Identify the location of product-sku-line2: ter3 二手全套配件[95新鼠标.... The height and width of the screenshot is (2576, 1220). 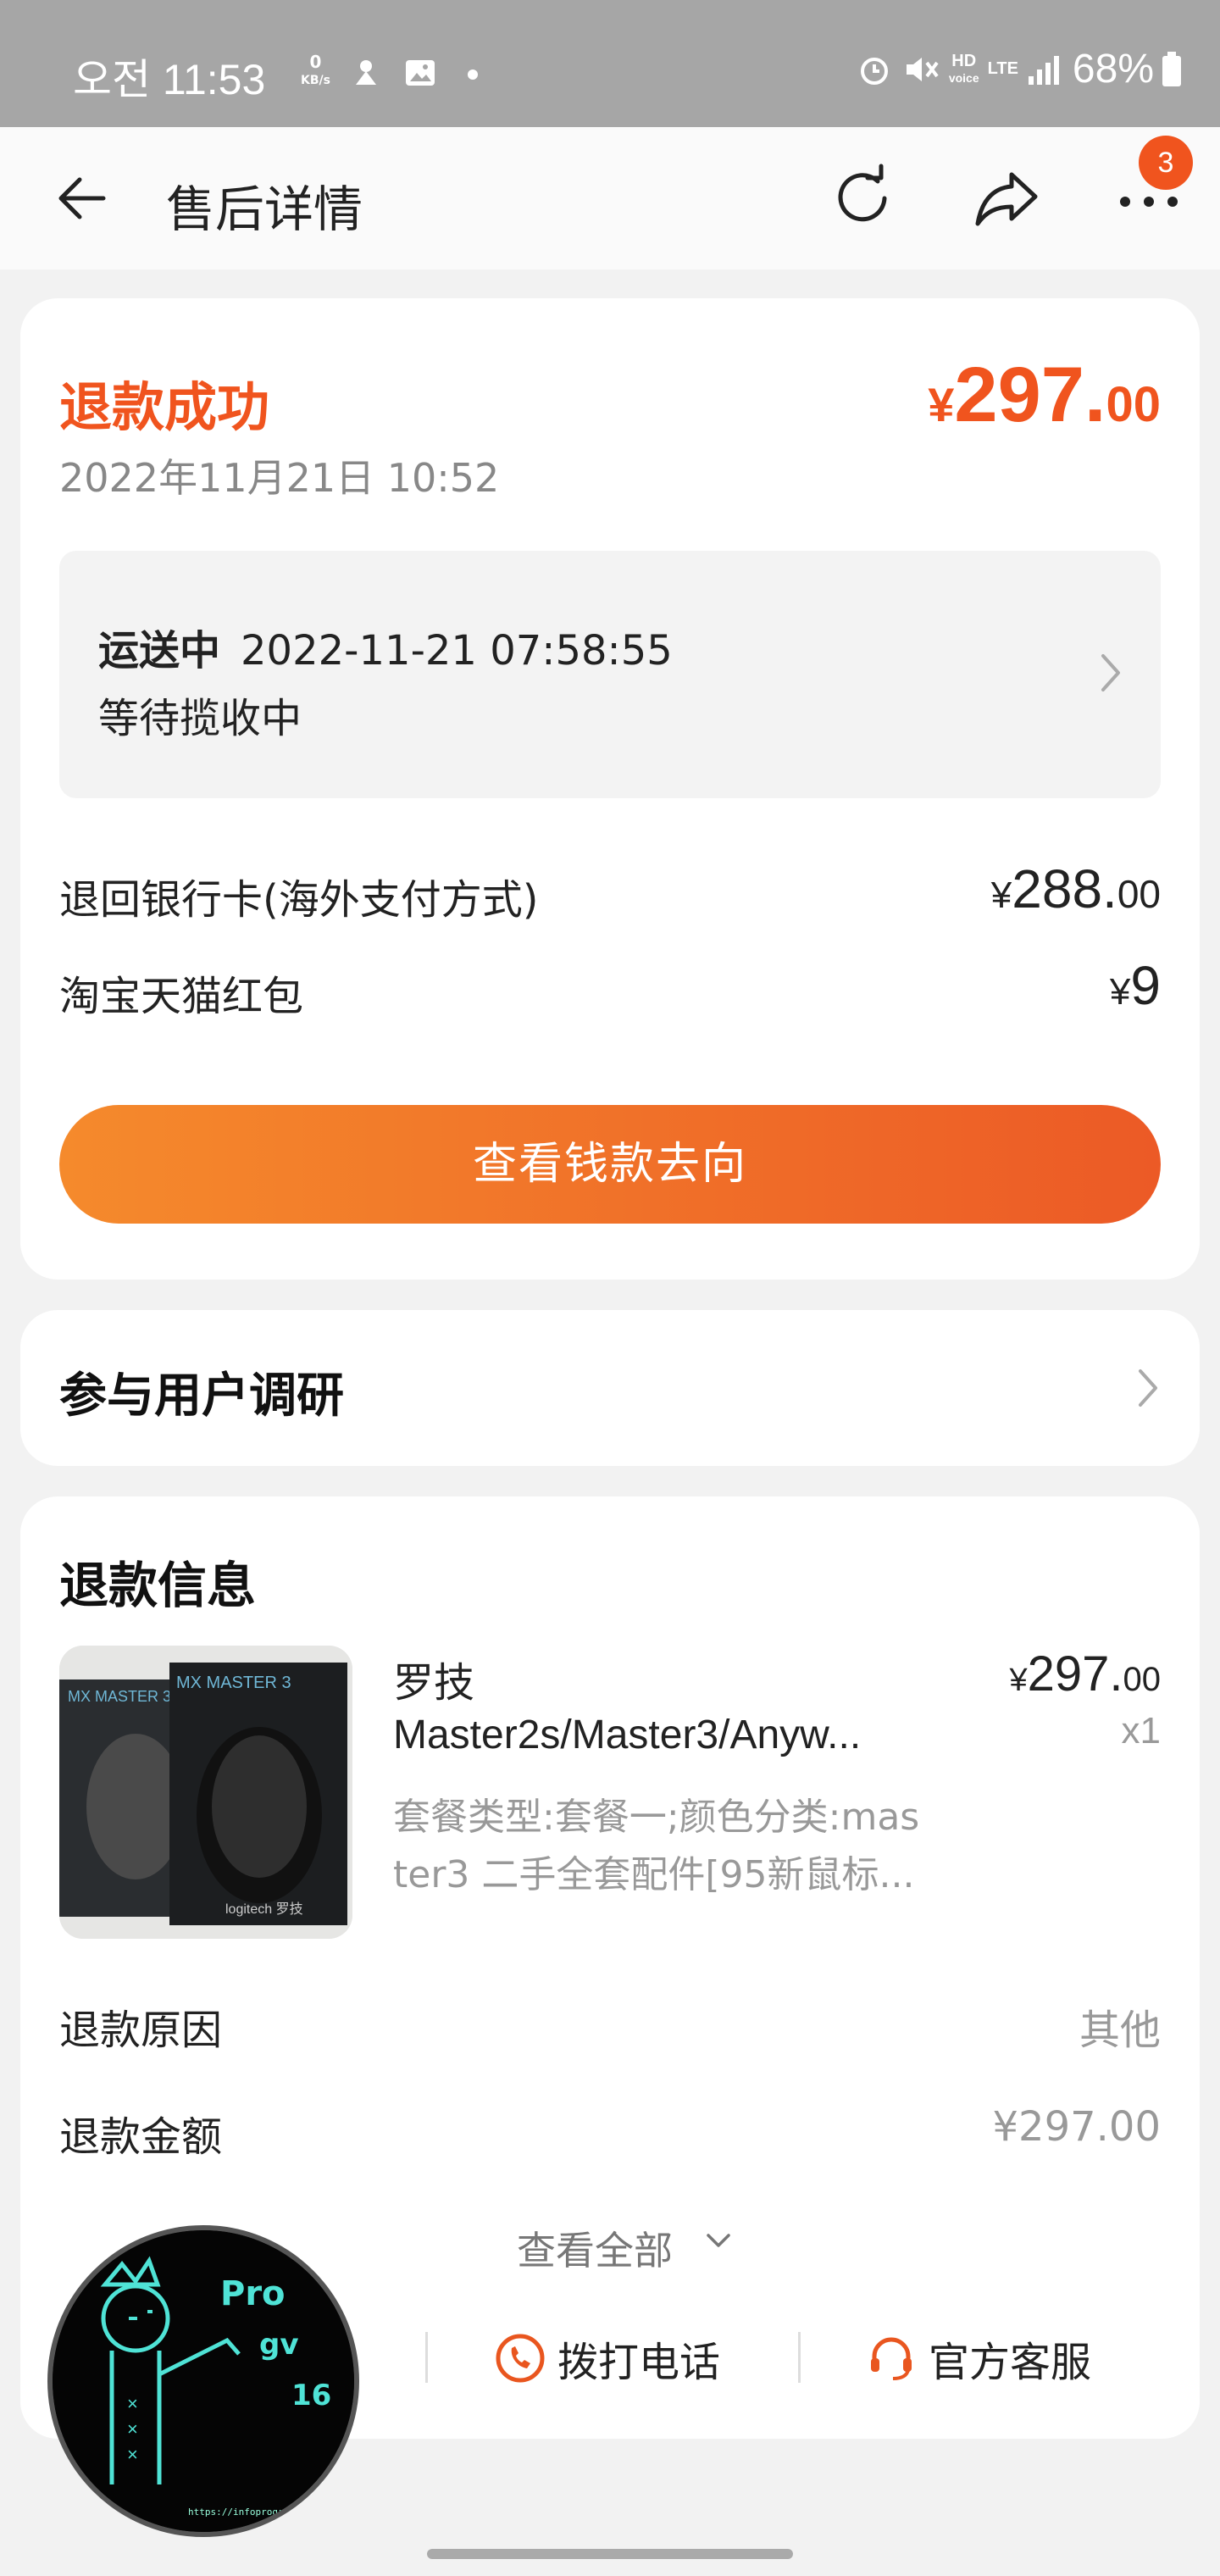
(654, 1874).